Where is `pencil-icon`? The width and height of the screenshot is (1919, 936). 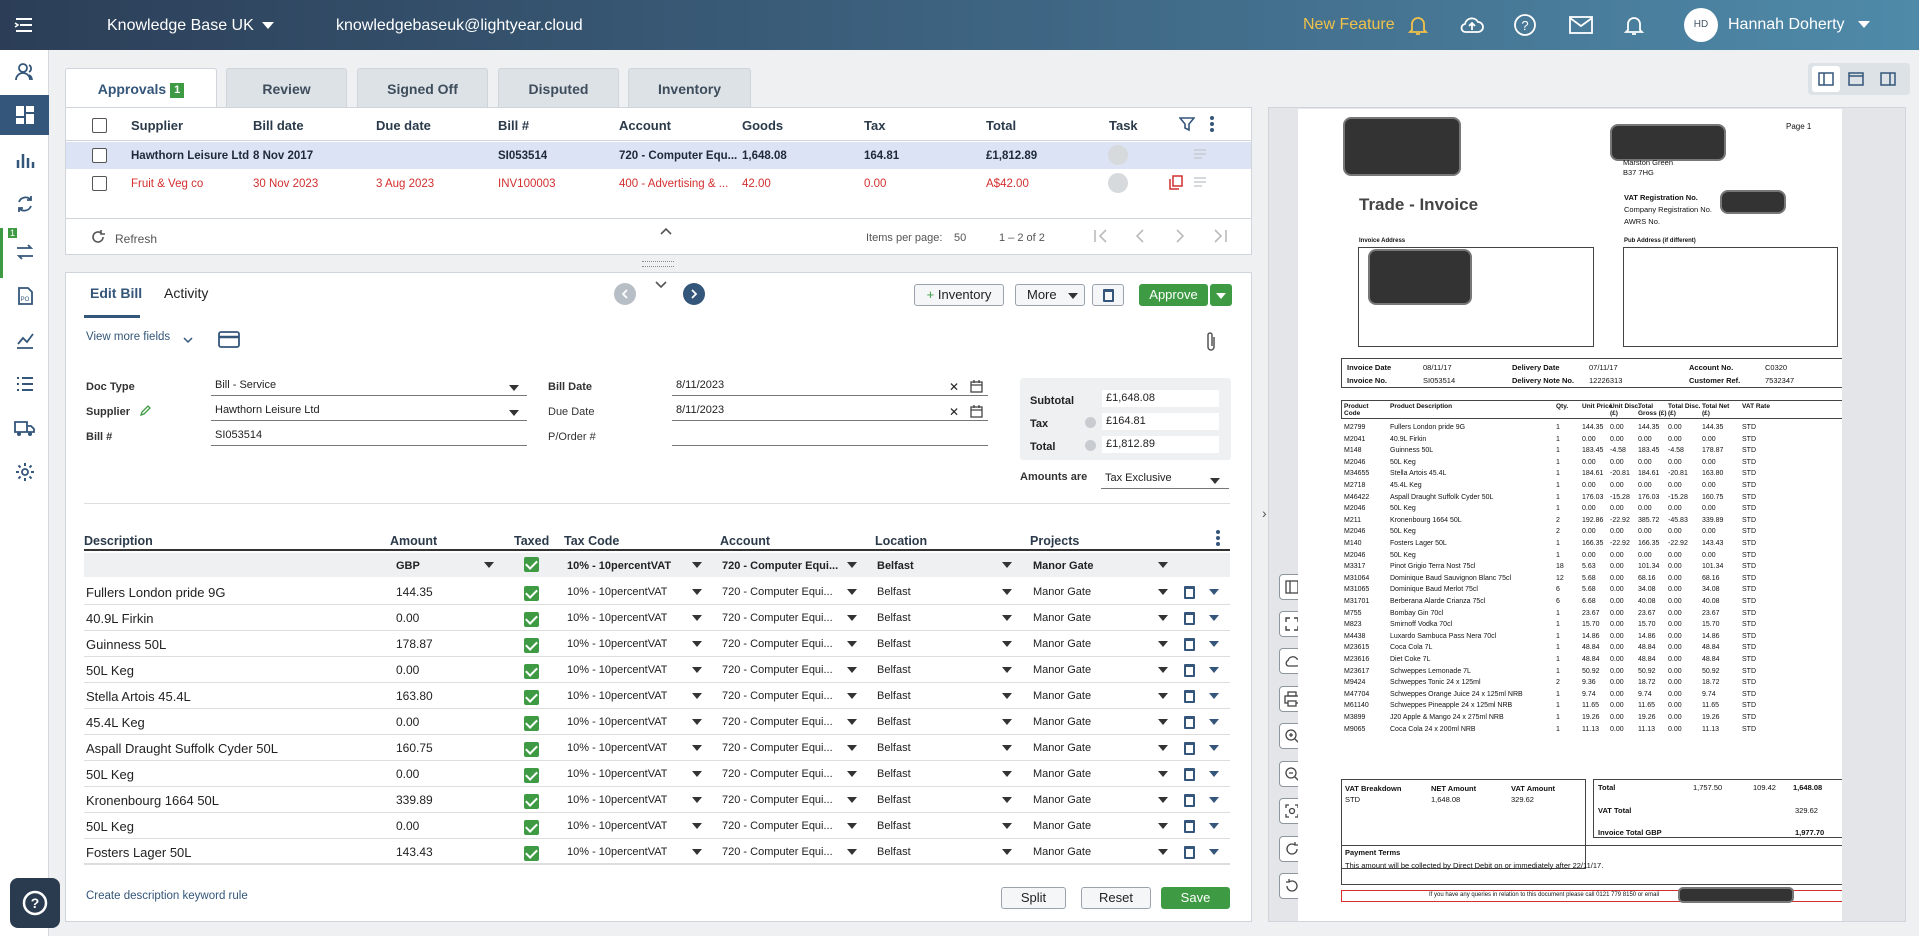
pencil-icon is located at coordinates (145, 412).